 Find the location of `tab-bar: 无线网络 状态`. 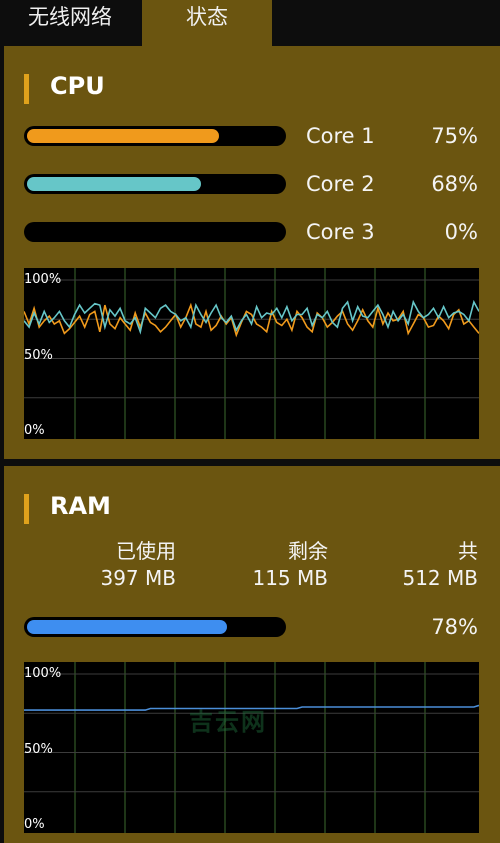

tab-bar: 无线网络 状态 is located at coordinates (250, 23).